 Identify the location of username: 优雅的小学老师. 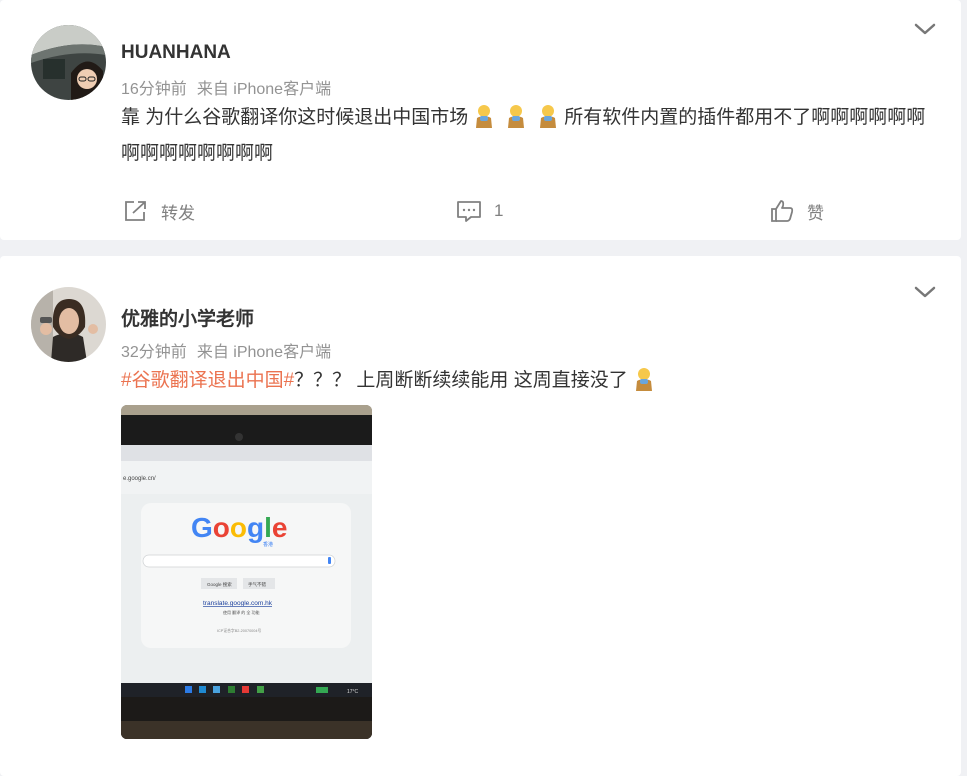
(187, 317).